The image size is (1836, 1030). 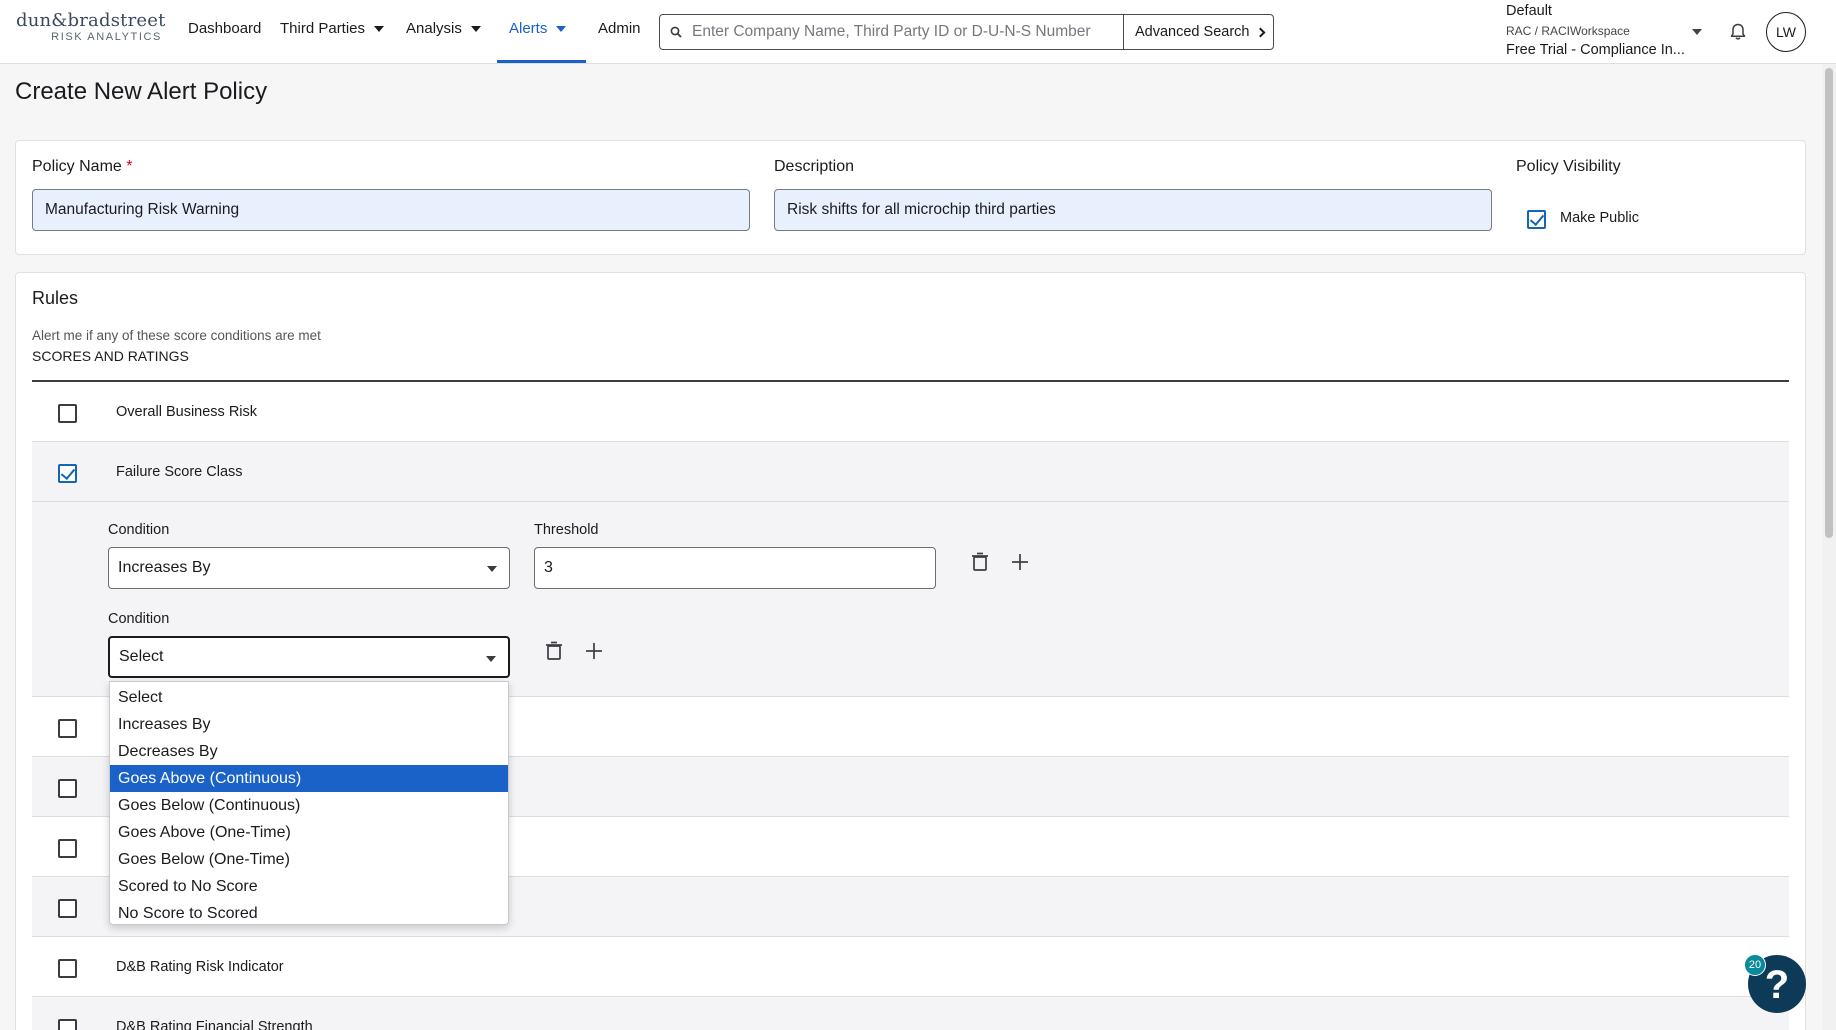 What do you see at coordinates (309, 886) in the screenshot?
I see `dropdown-option: Scored to No Score` at bounding box center [309, 886].